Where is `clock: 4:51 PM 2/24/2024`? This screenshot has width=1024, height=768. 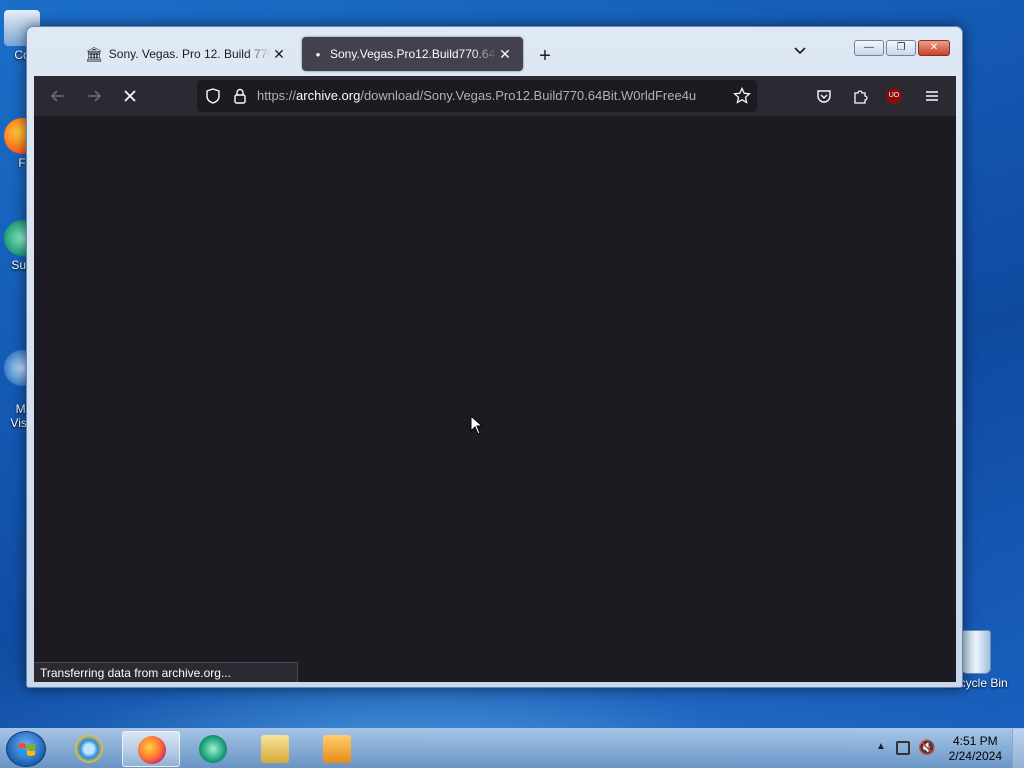
clock: 4:51 PM 2/24/2024 is located at coordinates (975, 749).